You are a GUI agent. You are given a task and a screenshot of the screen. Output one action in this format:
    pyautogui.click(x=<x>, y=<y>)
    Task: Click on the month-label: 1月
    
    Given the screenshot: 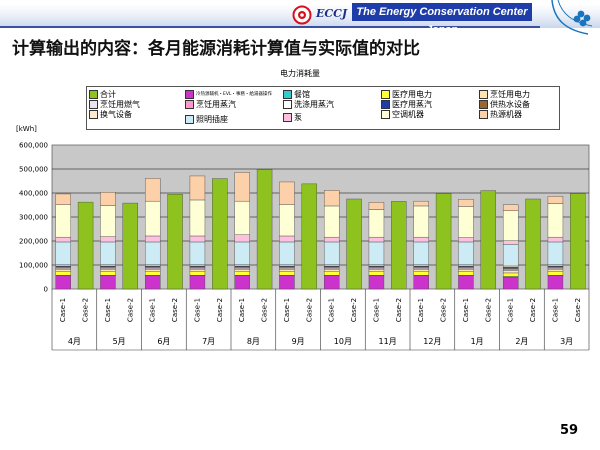 What is the action you would take?
    pyautogui.click(x=477, y=341)
    